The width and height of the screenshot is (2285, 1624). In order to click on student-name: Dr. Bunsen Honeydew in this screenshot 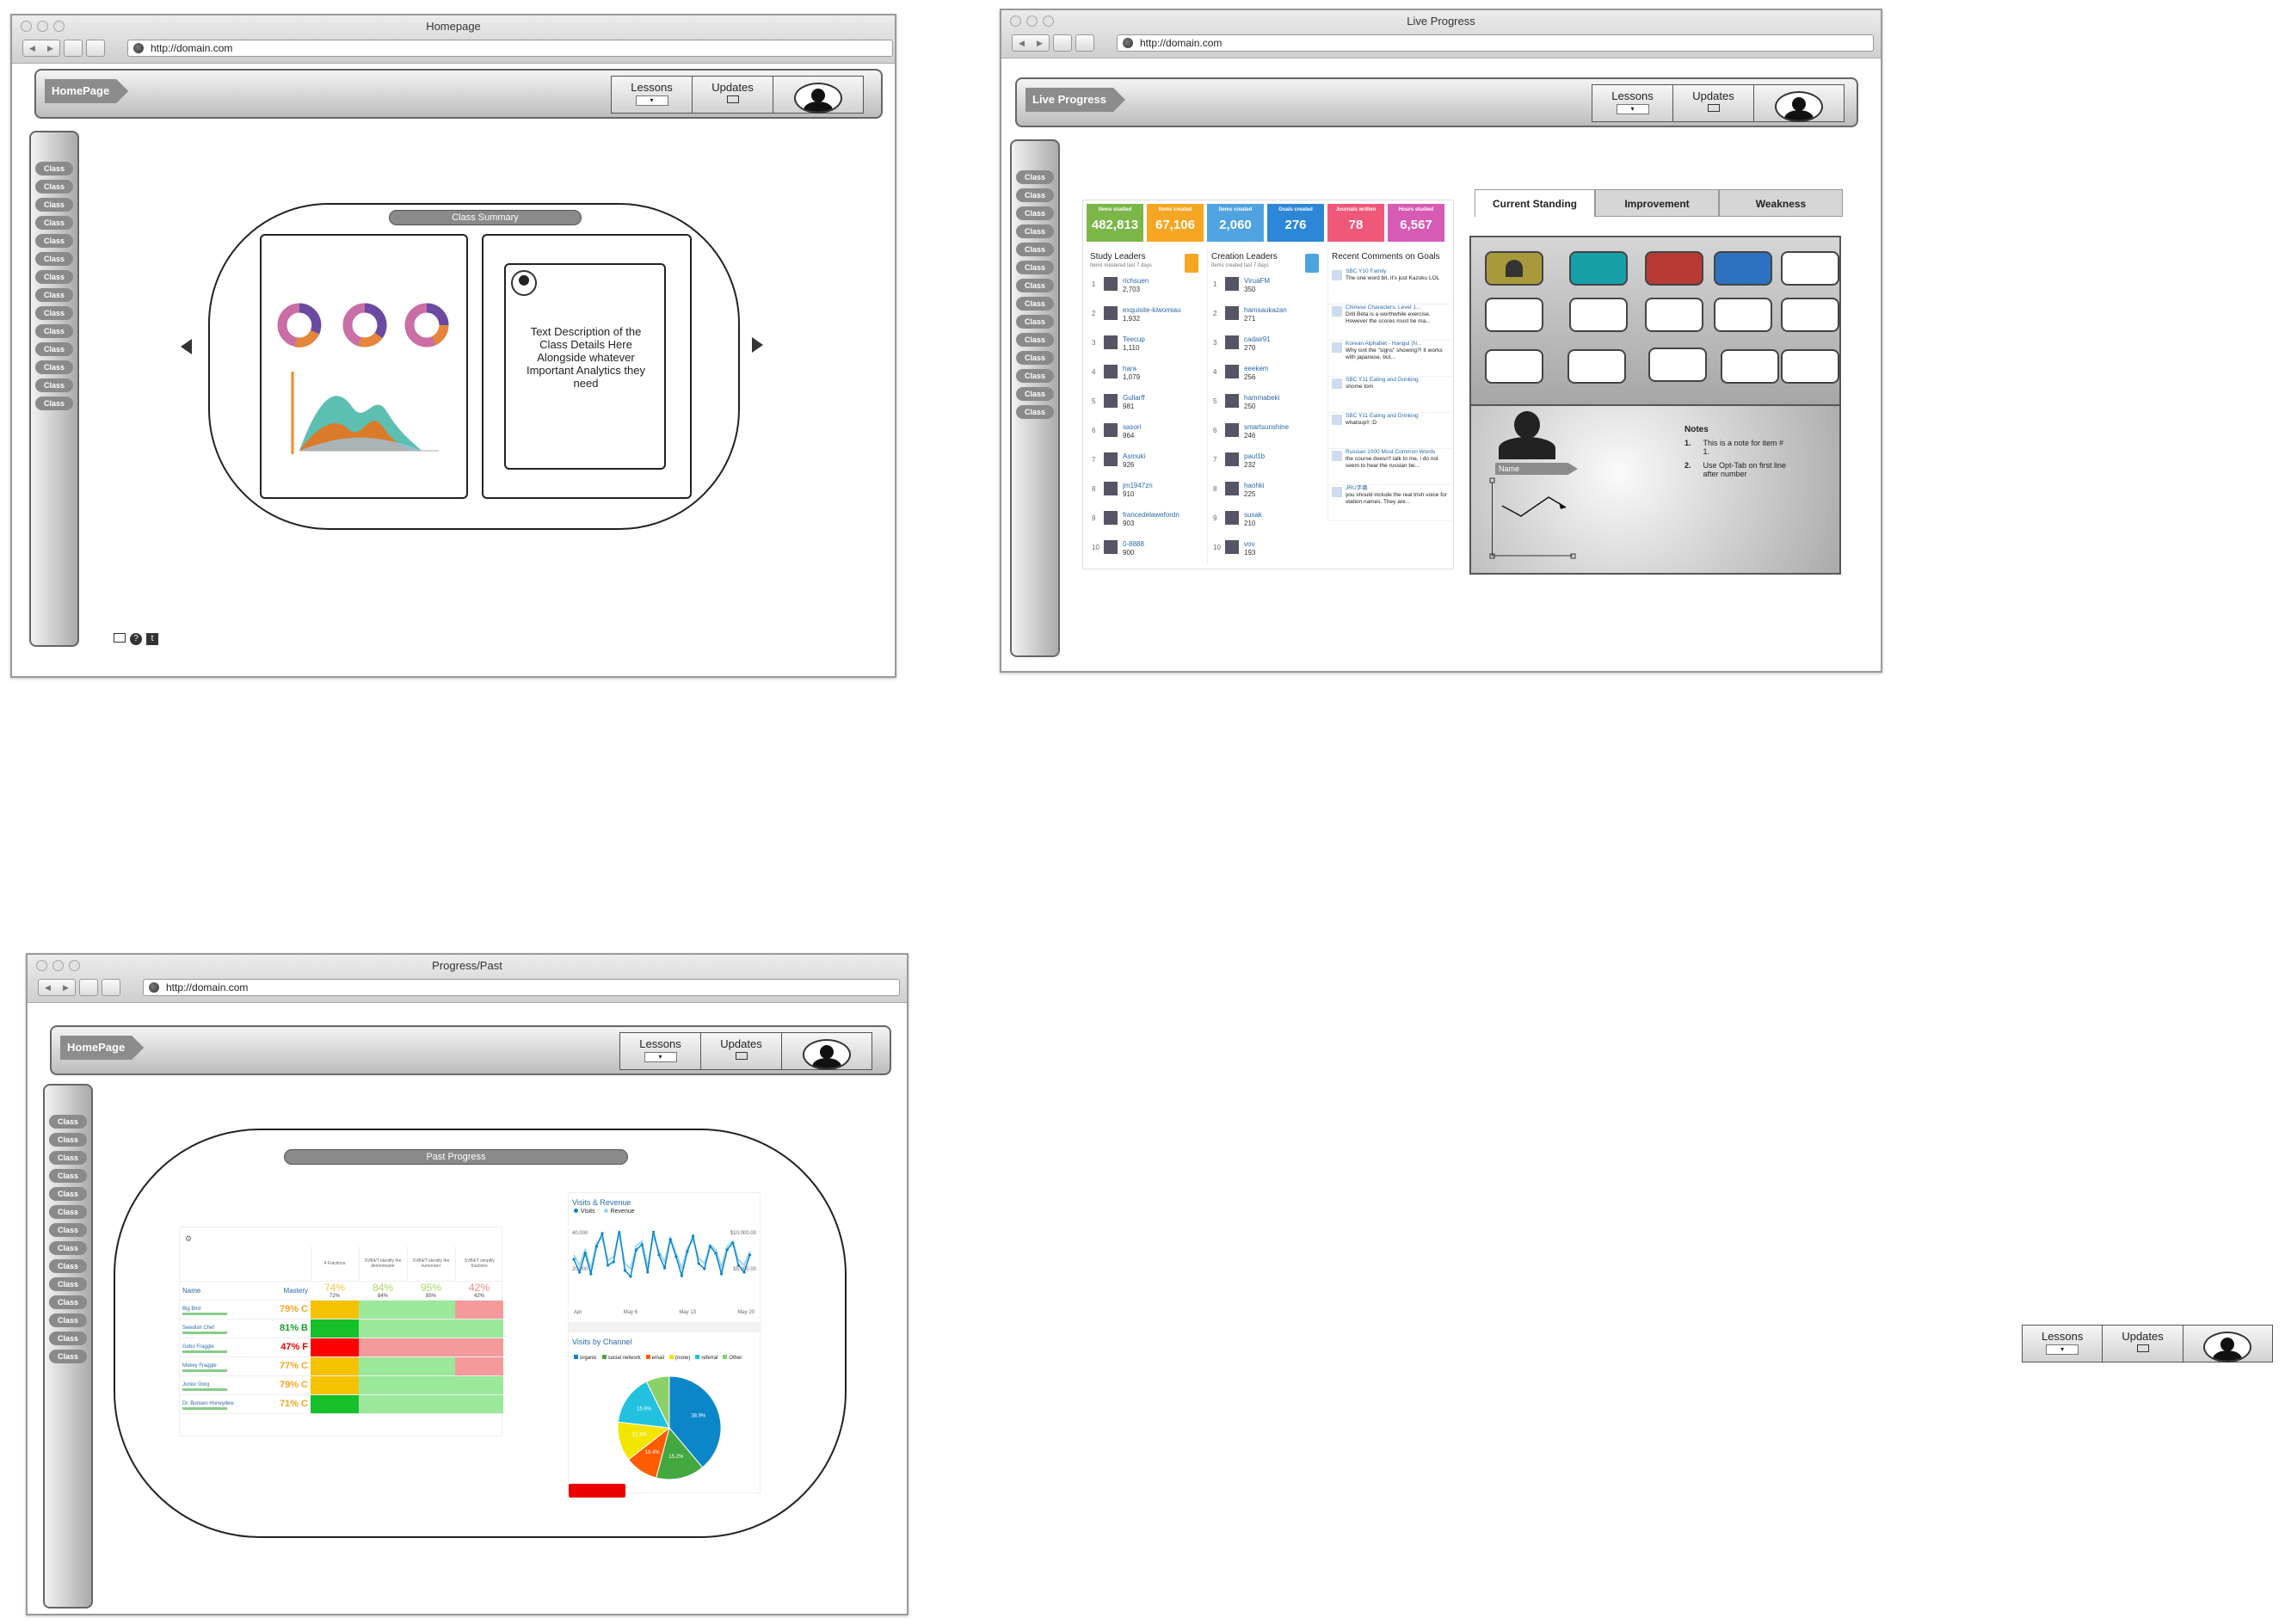, I will do `click(208, 1403)`.